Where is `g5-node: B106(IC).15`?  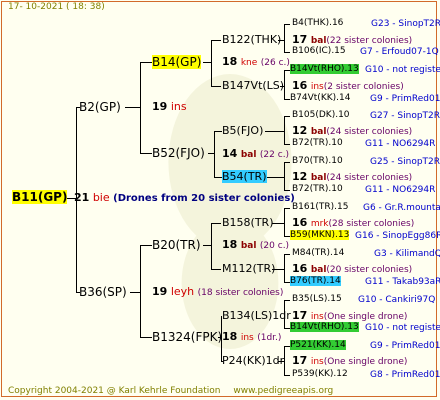
g5-node: B106(IC).15 is located at coordinates (319, 51).